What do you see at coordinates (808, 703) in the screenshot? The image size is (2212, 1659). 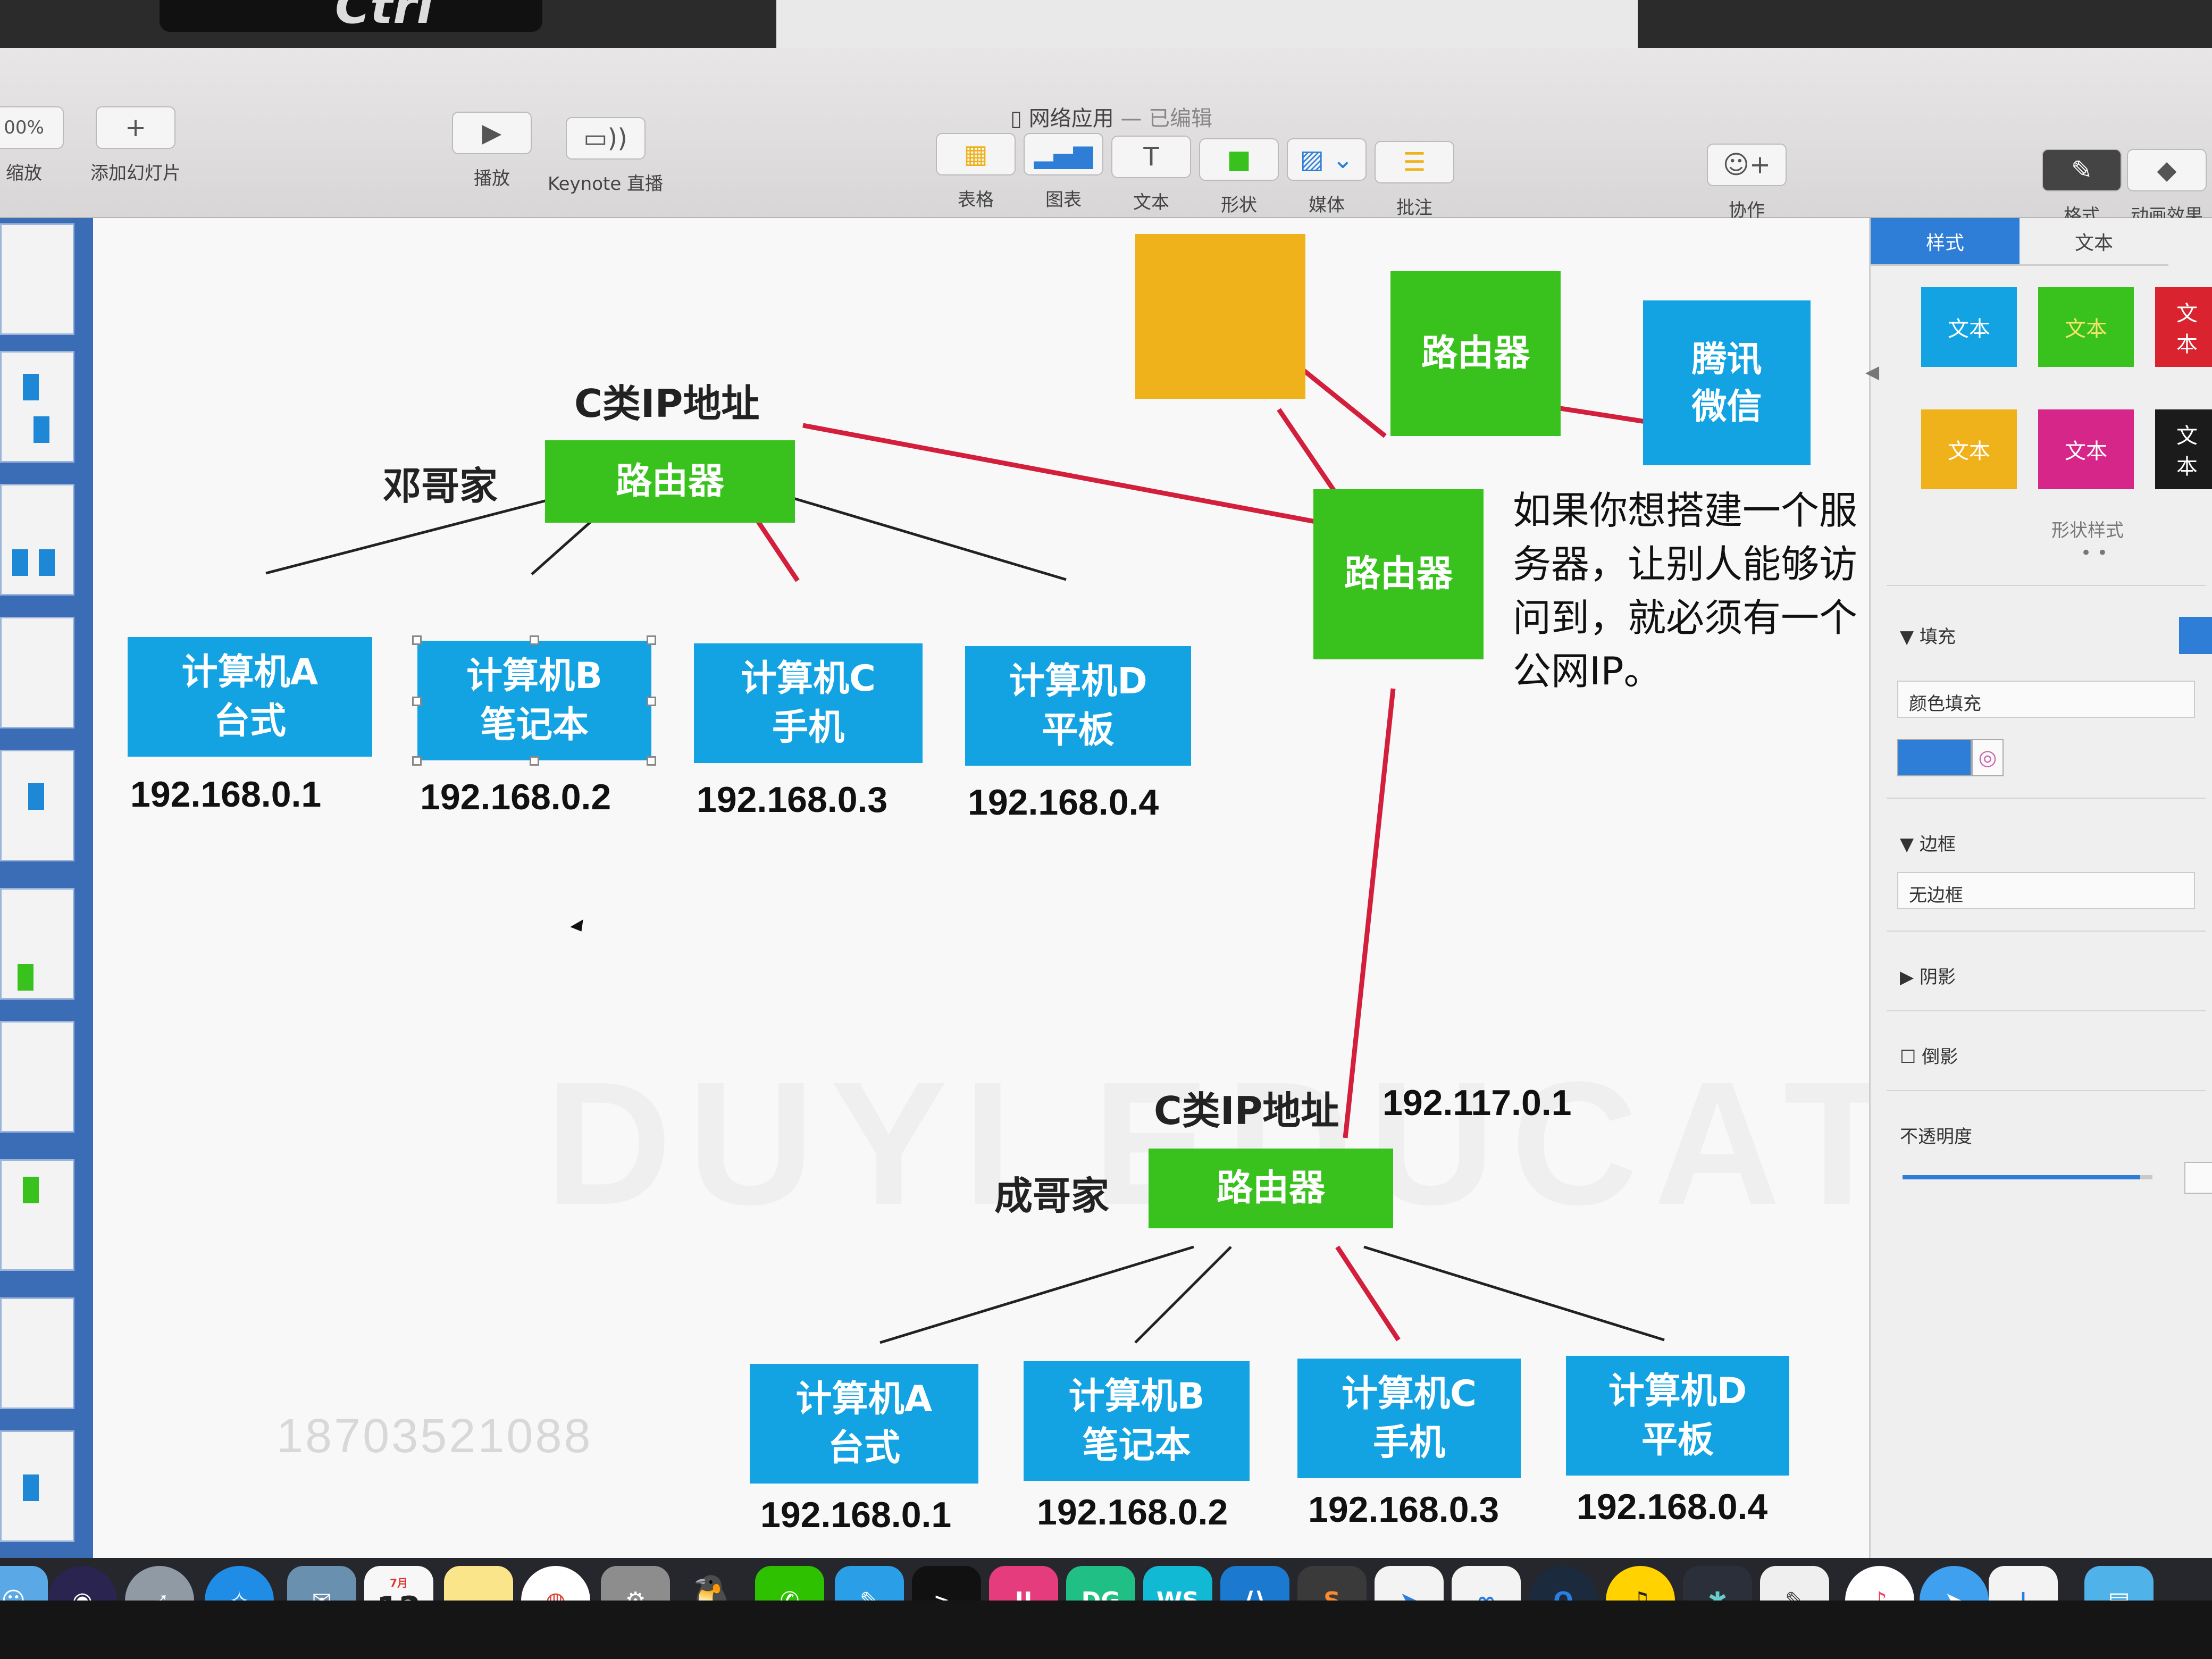 I see `top-computer-c: 计算机C 手机` at bounding box center [808, 703].